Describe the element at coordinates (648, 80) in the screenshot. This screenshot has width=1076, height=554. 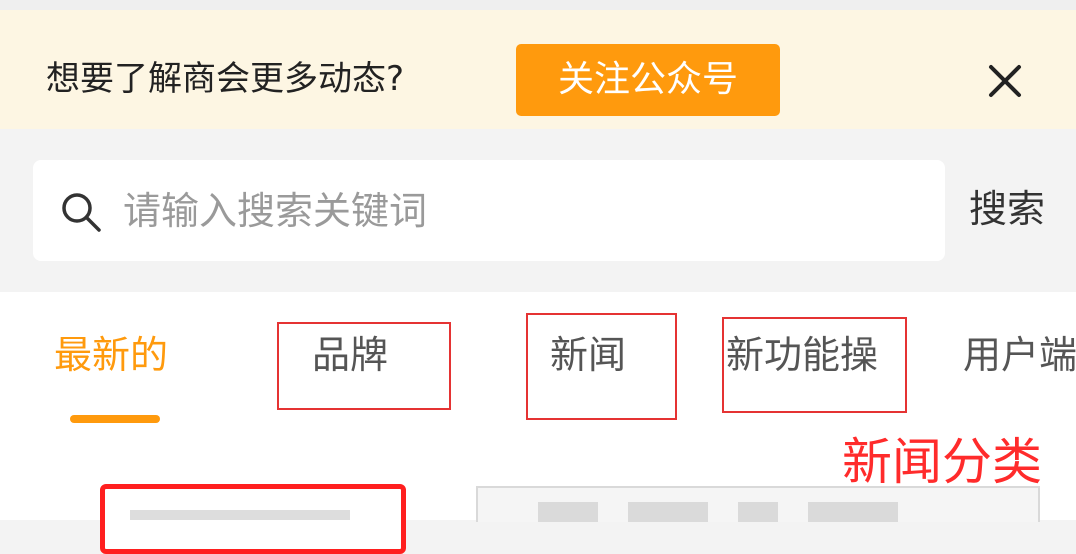
I see `follow-official-account-button: 关注公众号` at that location.